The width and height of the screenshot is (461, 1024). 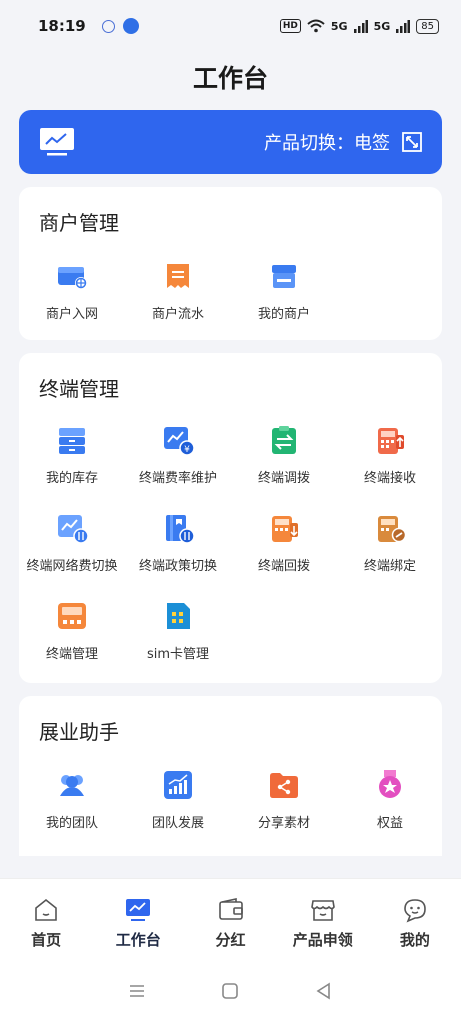 I want to click on terminal-rate-button: ¥ 终端费率维护, so click(x=178, y=454).